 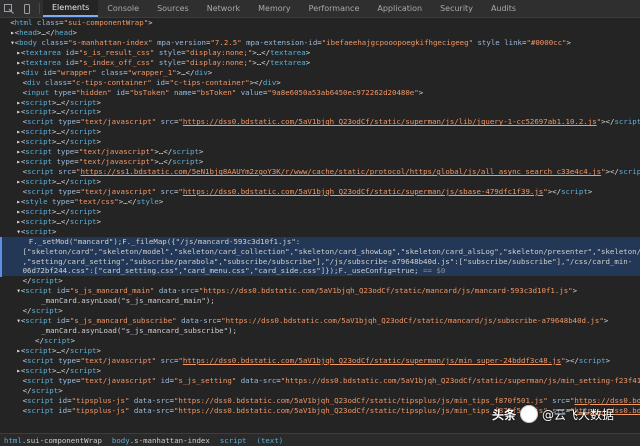 I want to click on tab-application: Application, so click(x=399, y=8).